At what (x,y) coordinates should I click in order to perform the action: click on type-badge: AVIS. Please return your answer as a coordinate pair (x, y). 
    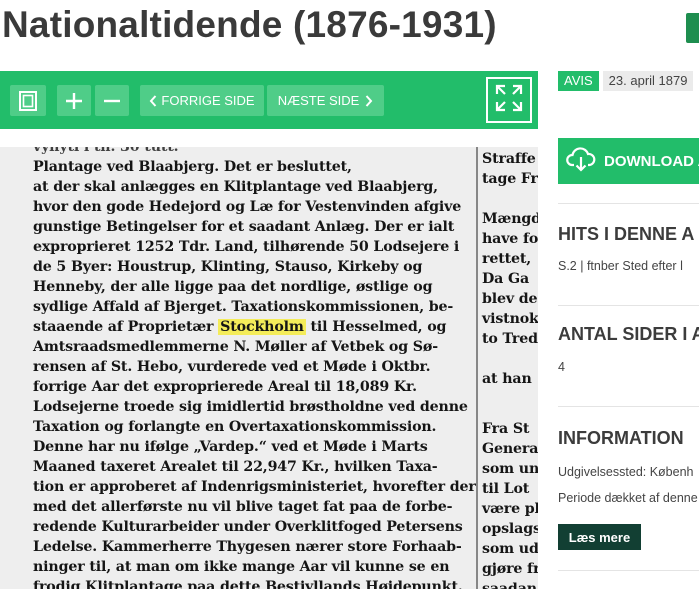
    Looking at the image, I should click on (578, 81).